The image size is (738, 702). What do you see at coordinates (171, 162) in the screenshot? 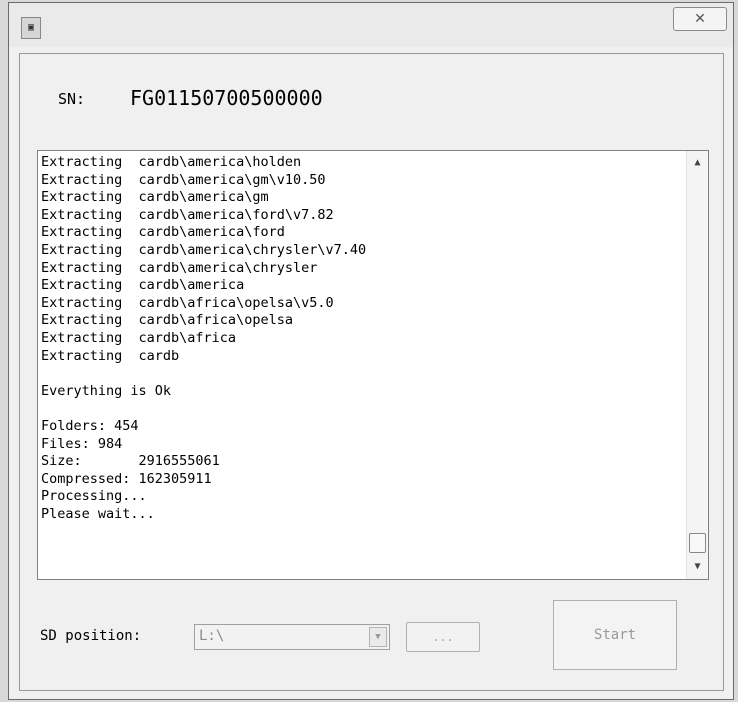
I see `log-line: Extracting cardb\america\holden` at bounding box center [171, 162].